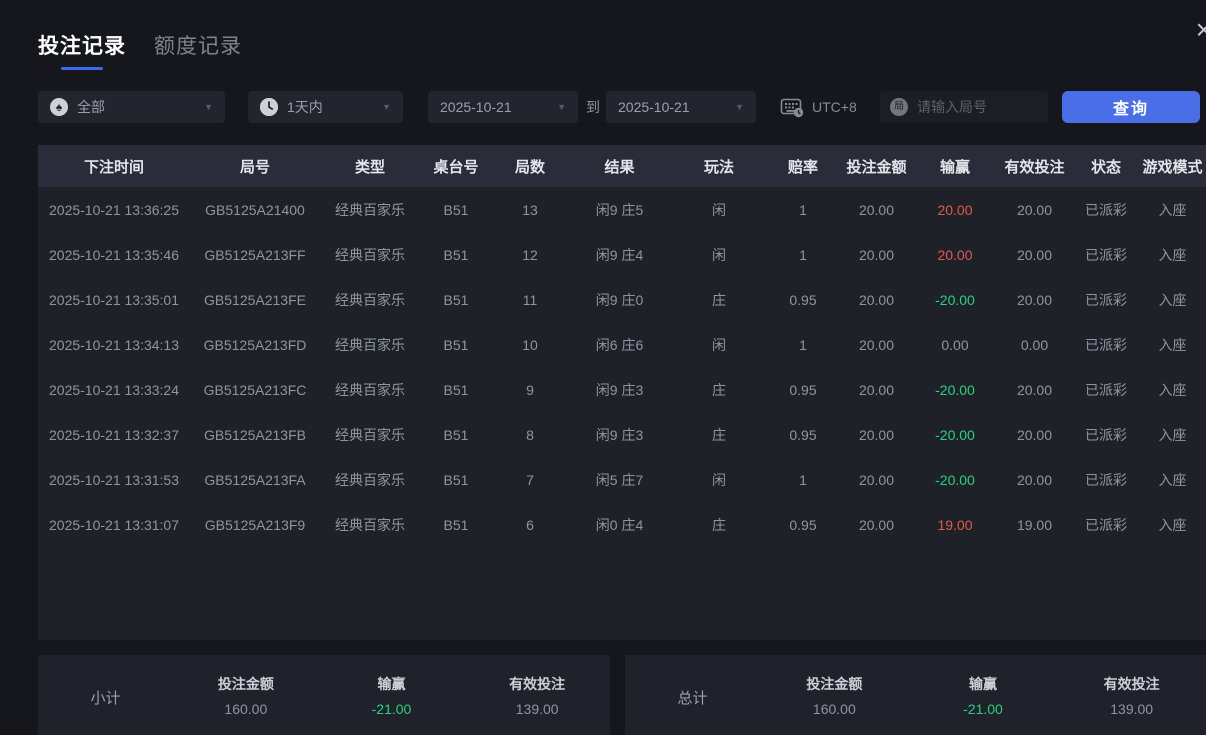 The image size is (1206, 735). Describe the element at coordinates (114, 254) in the screenshot. I see `cell-time: 2025-10-21 13:35:46` at that location.